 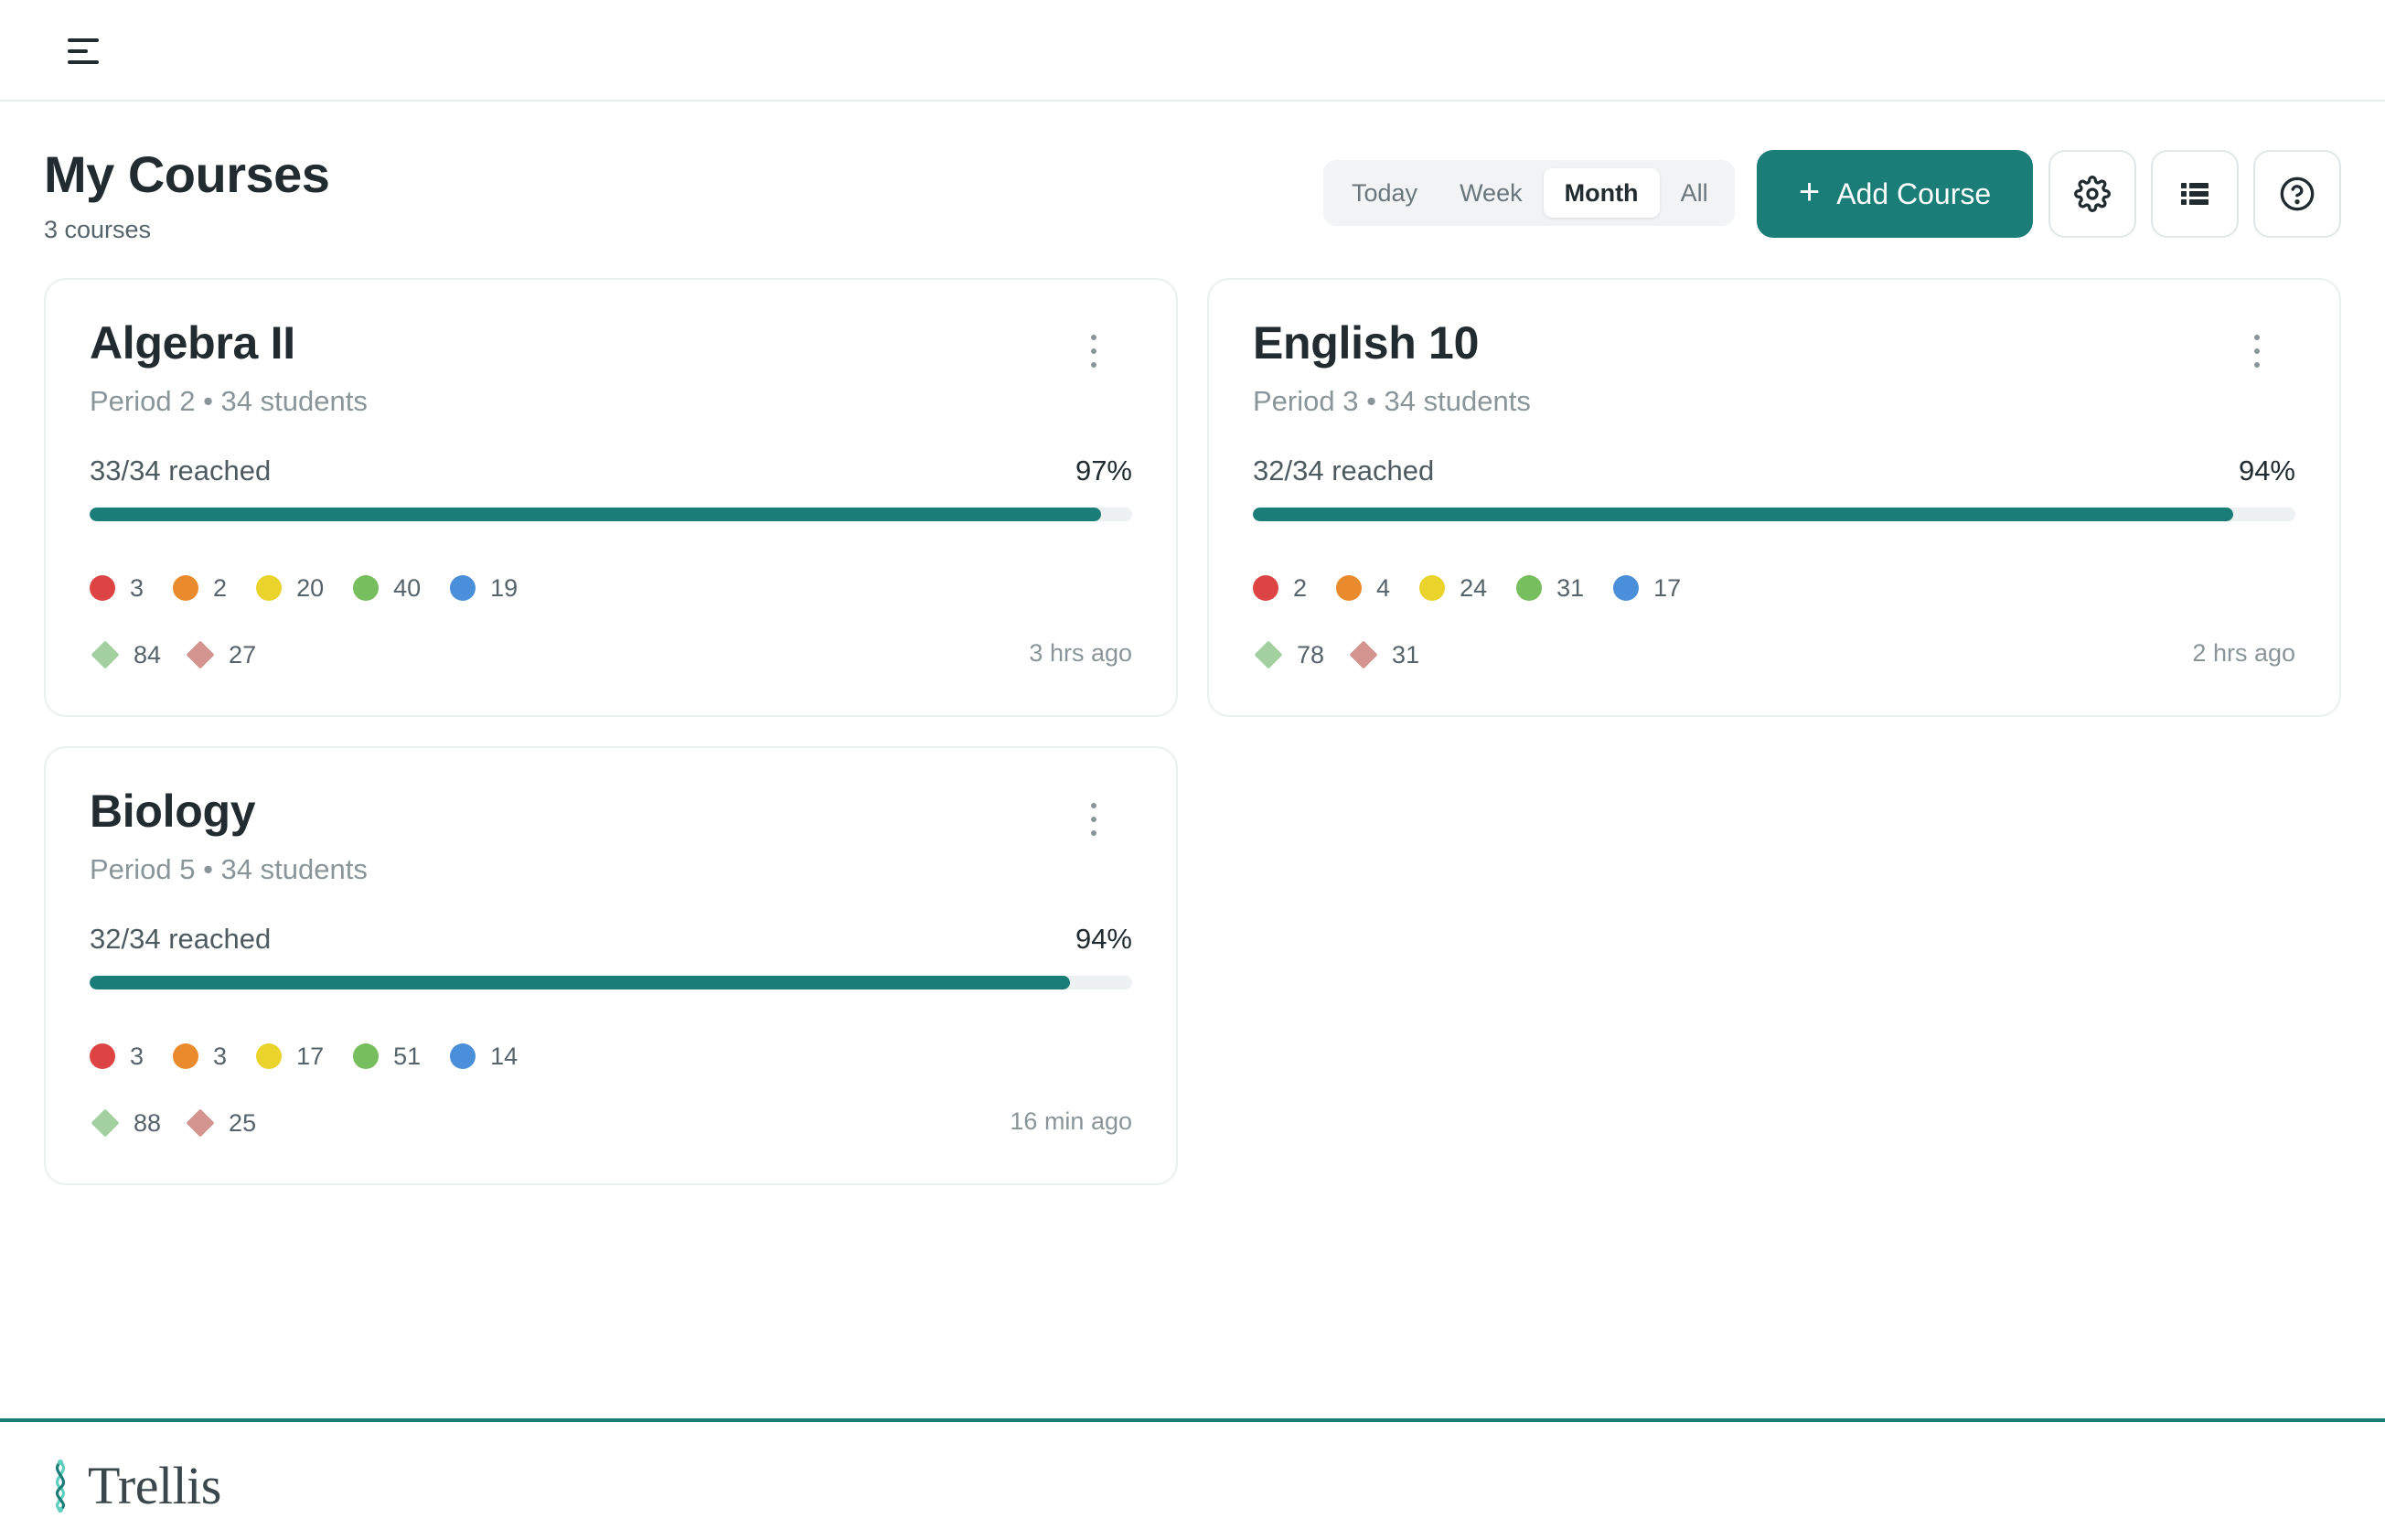 What do you see at coordinates (200, 589) in the screenshot?
I see `status-orange: 2` at bounding box center [200, 589].